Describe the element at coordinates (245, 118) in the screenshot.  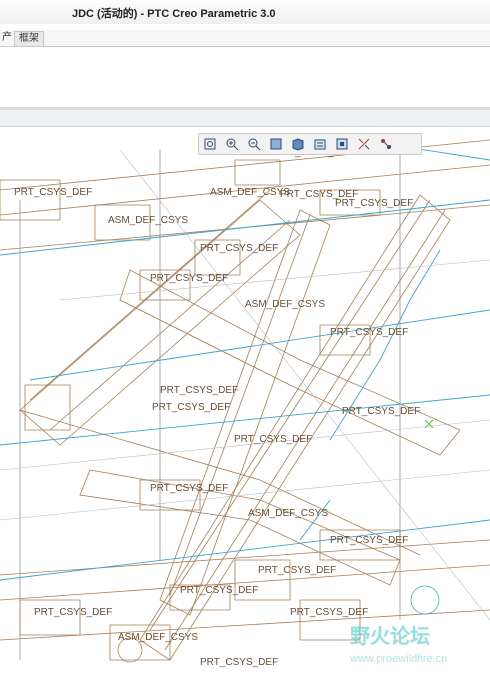
I see `model-tree-header-bar` at that location.